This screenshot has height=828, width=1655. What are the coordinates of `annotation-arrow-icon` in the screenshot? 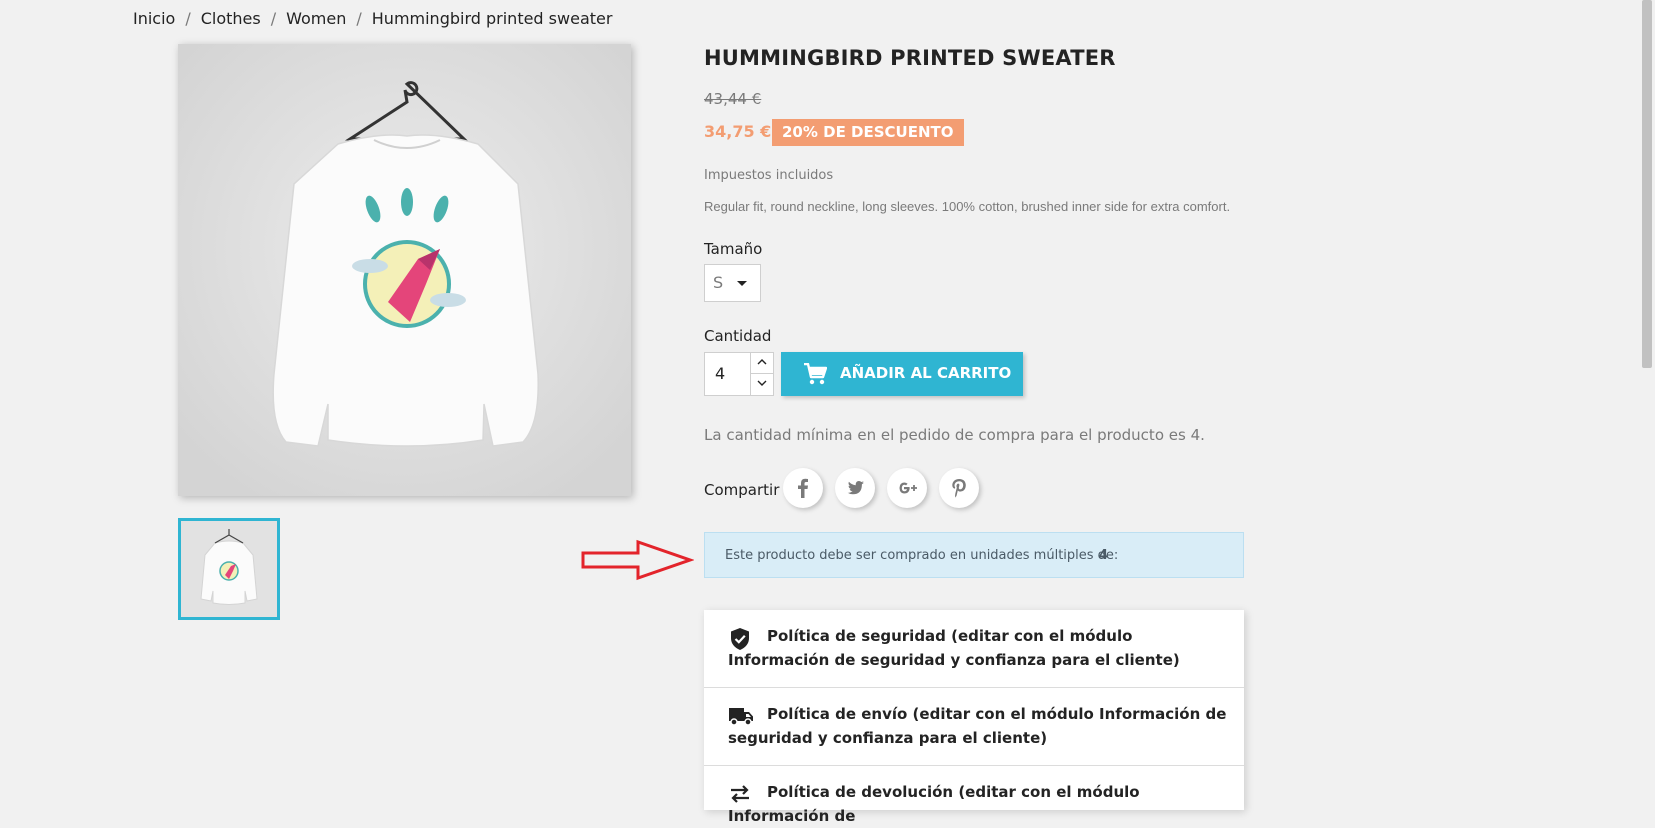 It's located at (637, 560).